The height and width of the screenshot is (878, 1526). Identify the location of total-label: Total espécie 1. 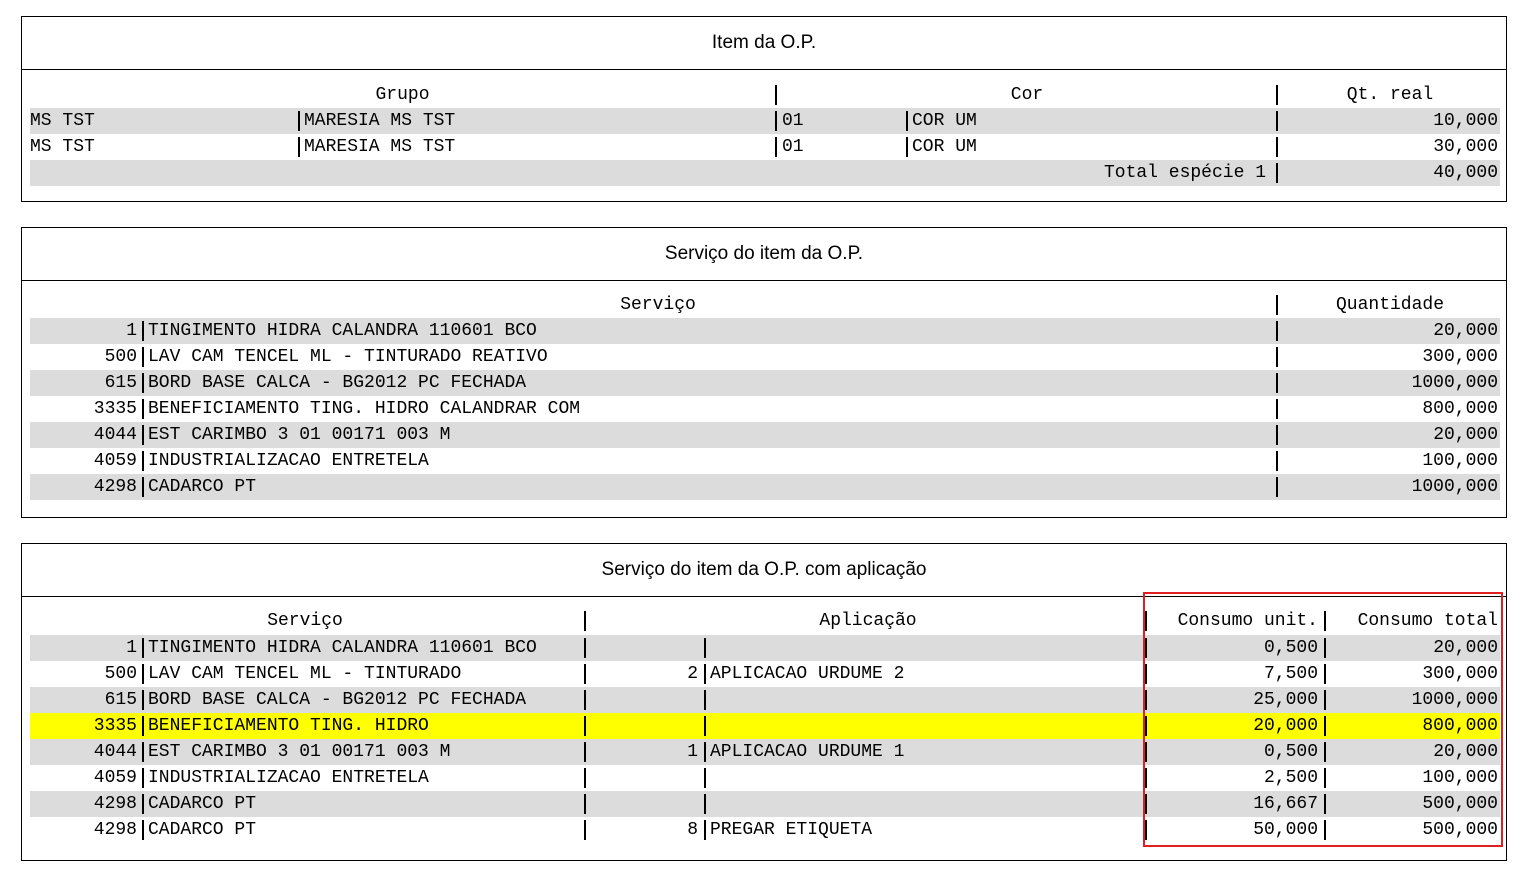
(1184, 173).